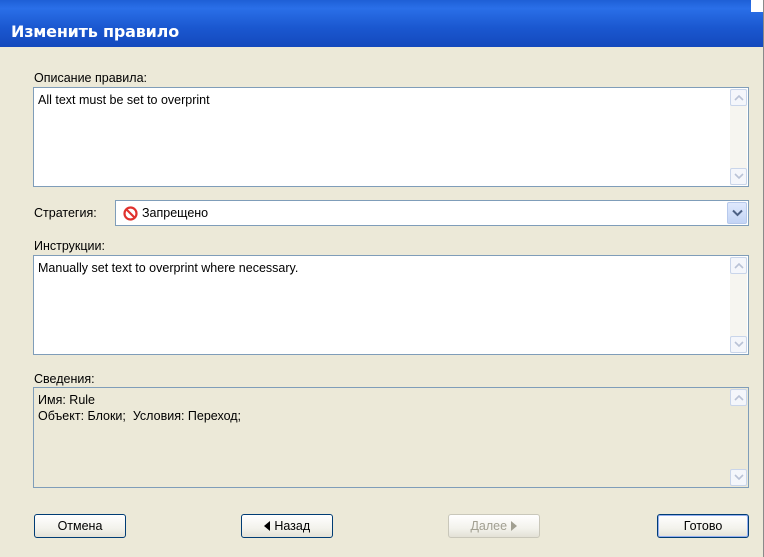 This screenshot has height=557, width=764. I want to click on next-button-label: Далее, so click(489, 526).